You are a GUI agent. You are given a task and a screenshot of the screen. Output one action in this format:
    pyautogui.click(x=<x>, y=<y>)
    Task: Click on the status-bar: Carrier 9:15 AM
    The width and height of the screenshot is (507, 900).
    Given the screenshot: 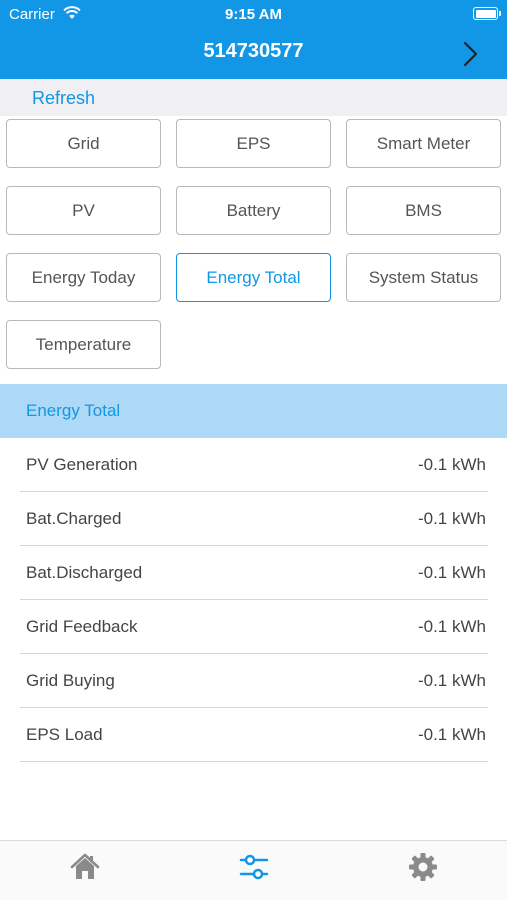 What is the action you would take?
    pyautogui.click(x=253, y=14)
    